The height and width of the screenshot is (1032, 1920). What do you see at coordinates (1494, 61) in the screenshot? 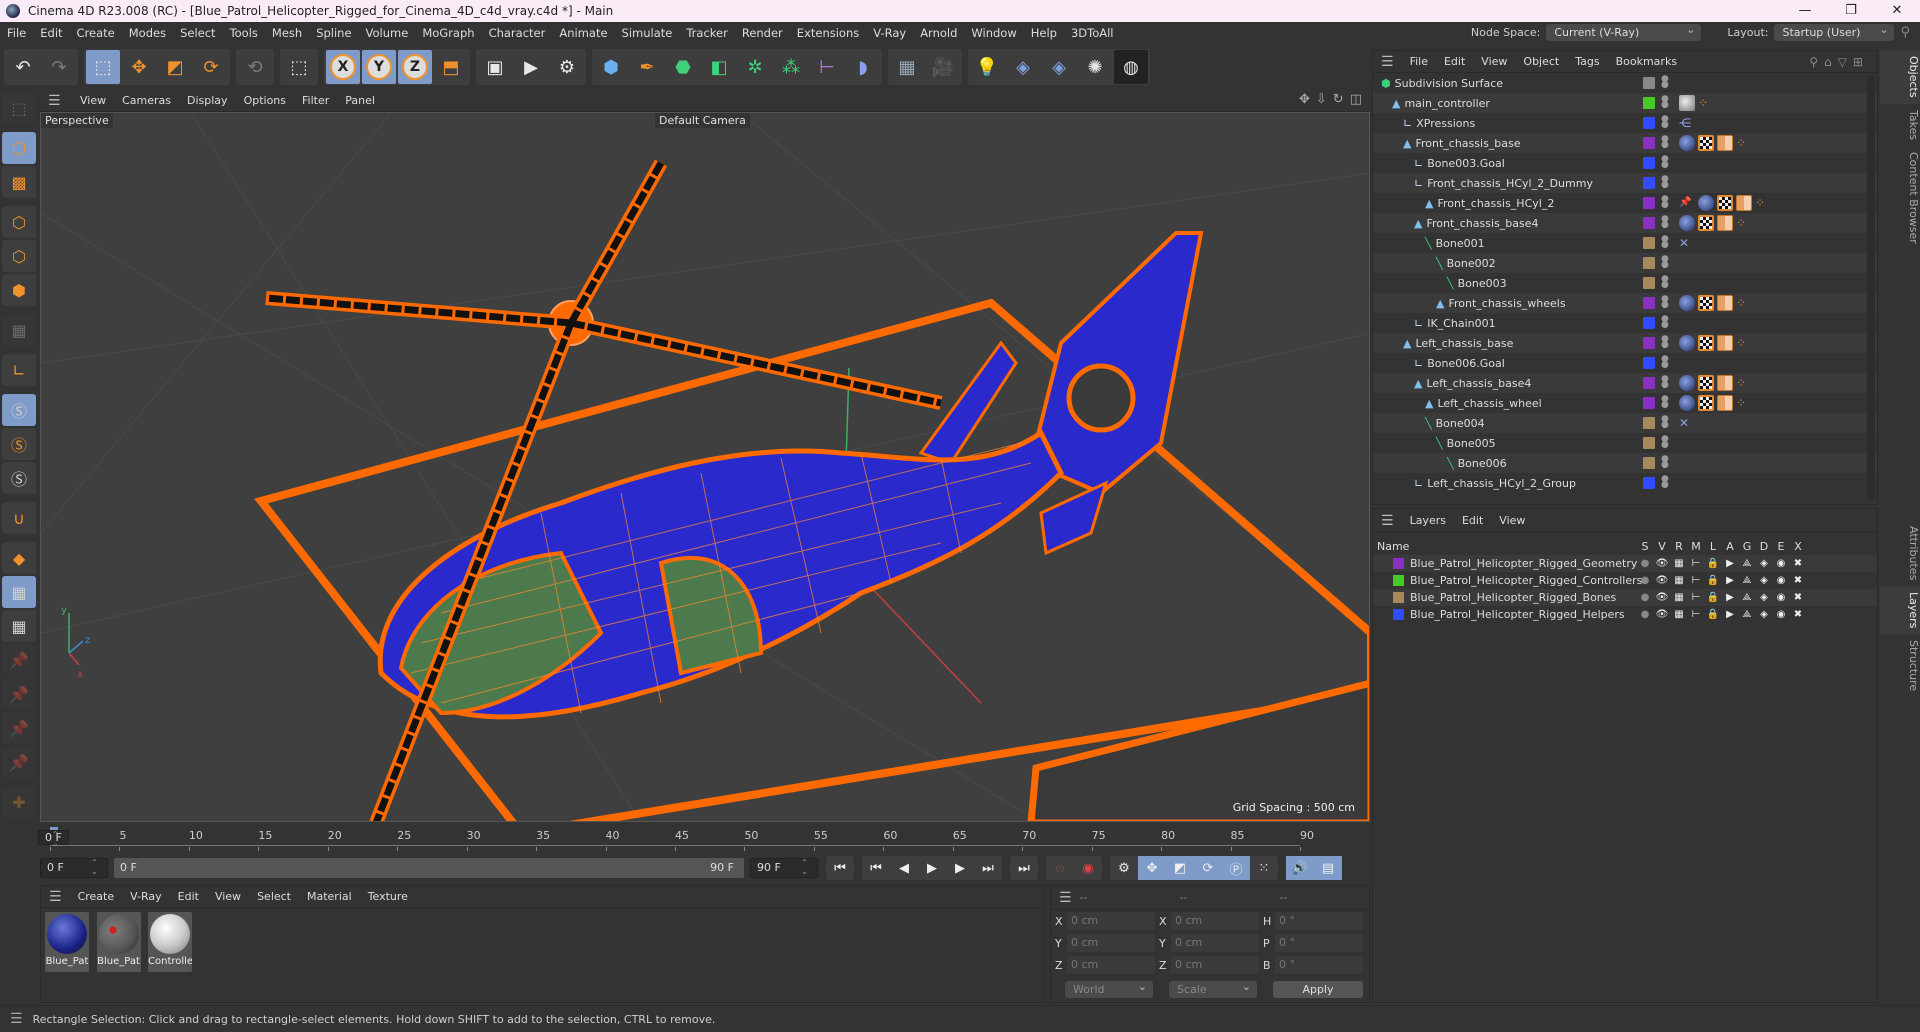
I see `object-menu-view: View` at bounding box center [1494, 61].